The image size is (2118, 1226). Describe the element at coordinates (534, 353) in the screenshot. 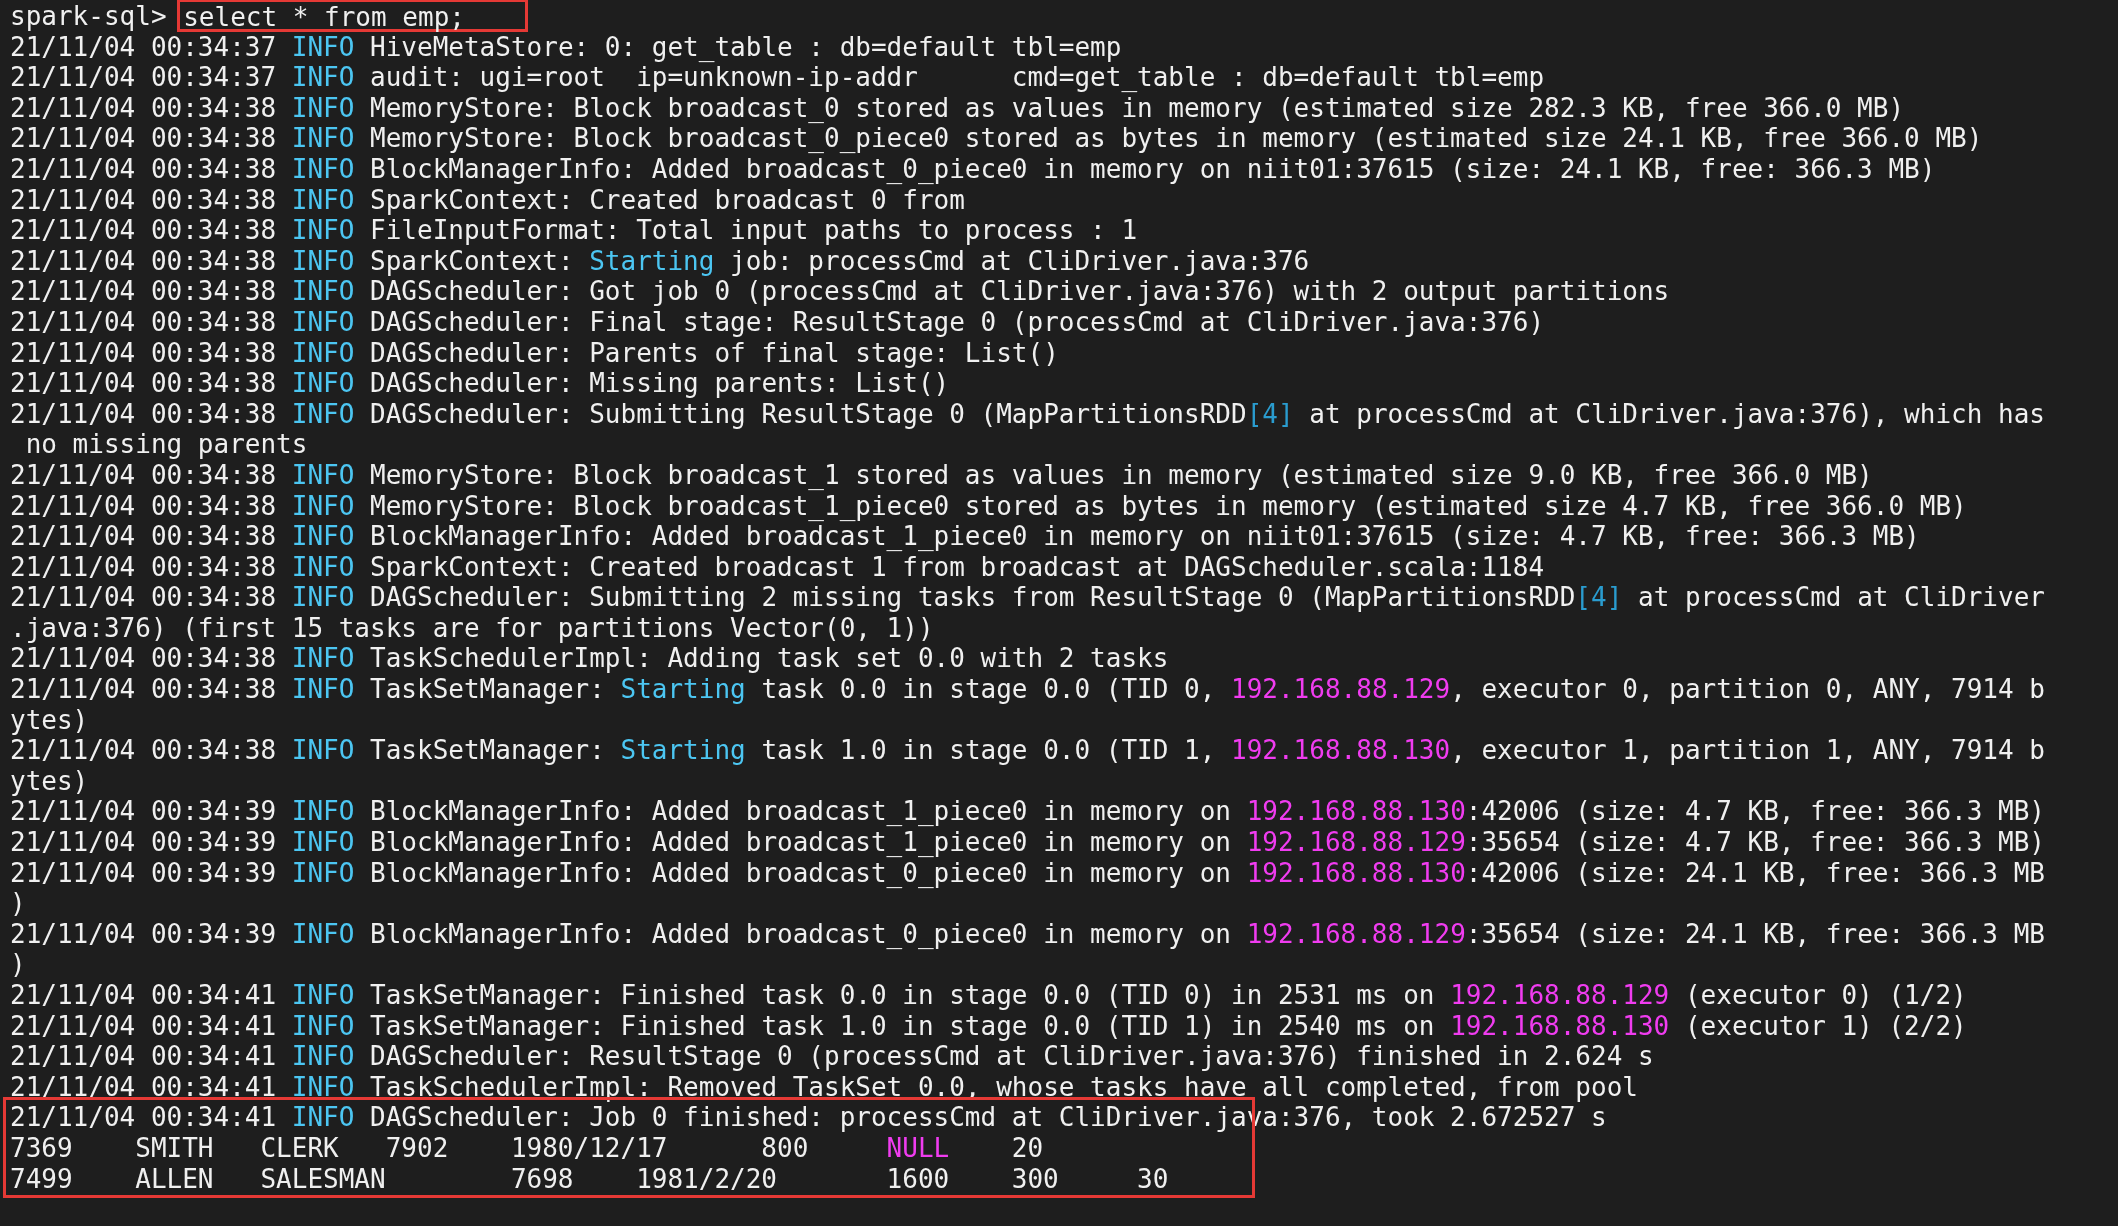

I see `log-line: 21/11/04 00:34:38 INFO DAGScheduler: Parents of final stage: List()` at that location.